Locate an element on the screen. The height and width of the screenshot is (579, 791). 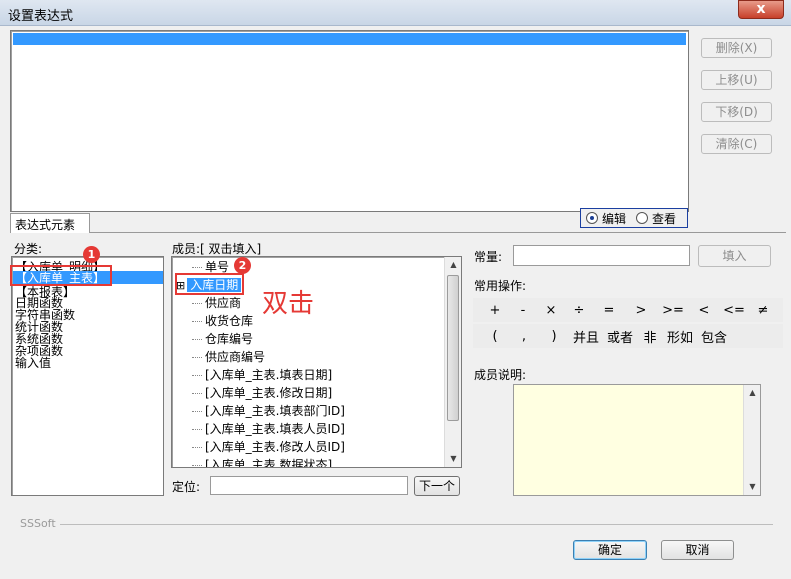
op-less-button: < is located at coordinates (704, 310).